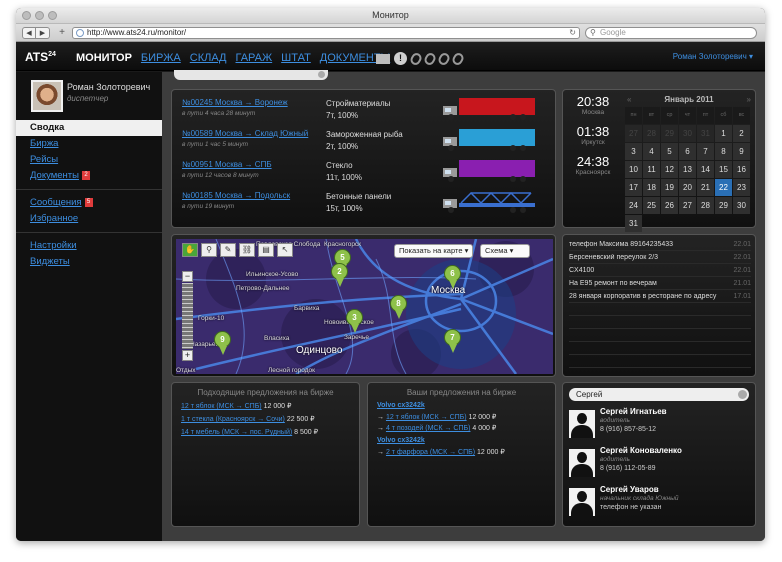 This screenshot has width=782, height=562. Describe the element at coordinates (187, 276) in the screenshot. I see `zoom-out-button: −` at that location.